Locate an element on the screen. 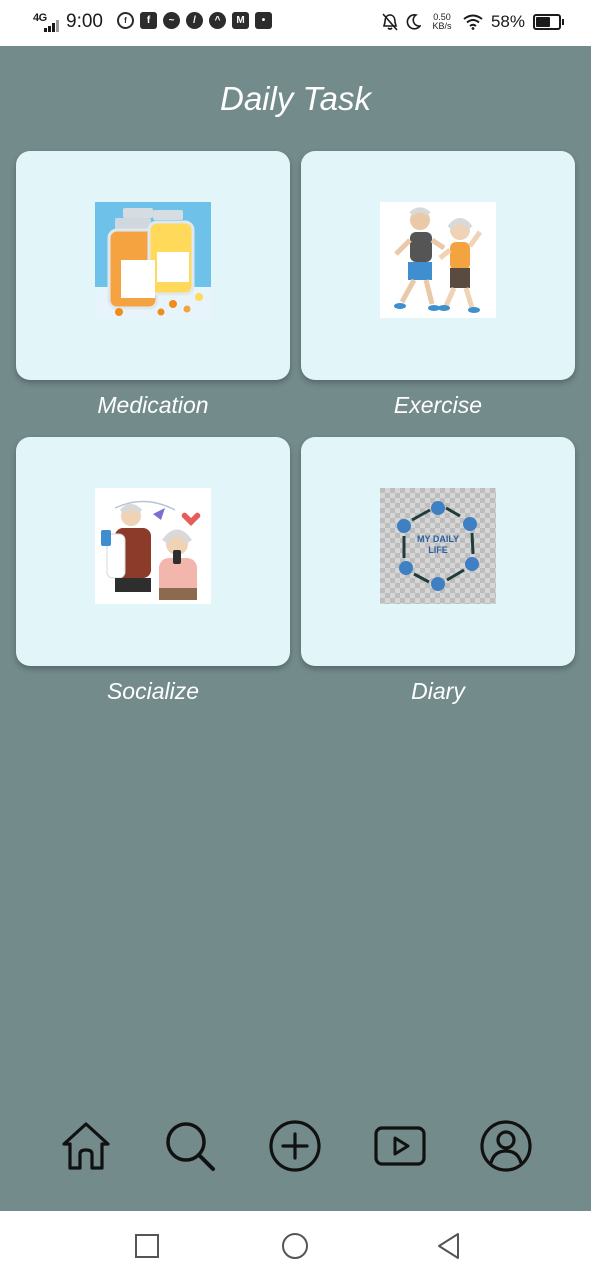 Image resolution: width=591 pixels, height=1280 pixels. home-icon is located at coordinates (86, 1146).